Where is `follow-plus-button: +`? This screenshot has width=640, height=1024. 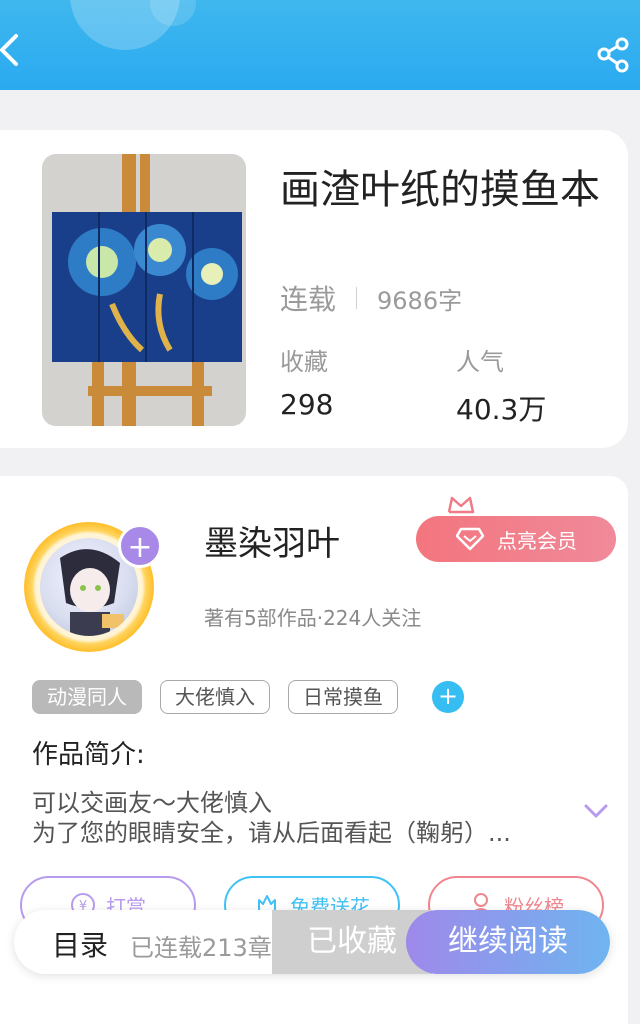 follow-plus-button: + is located at coordinates (140, 546).